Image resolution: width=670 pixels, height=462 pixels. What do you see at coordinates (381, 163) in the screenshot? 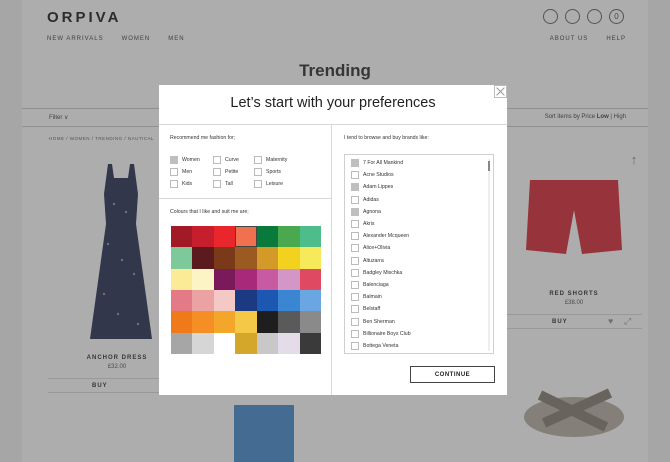
I see `brand-option: 7 For All Mankind` at bounding box center [381, 163].